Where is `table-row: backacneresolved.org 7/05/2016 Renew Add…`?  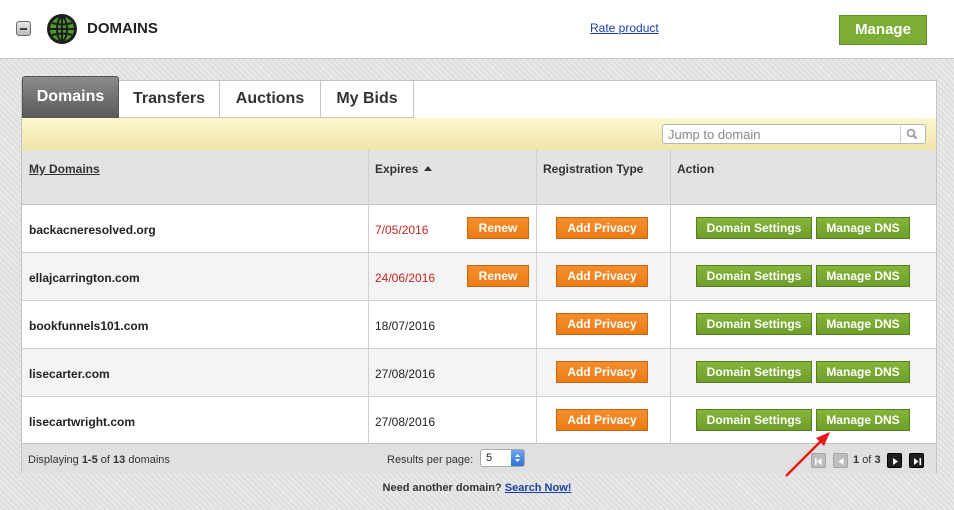
table-row: backacneresolved.org 7/05/2016 Renew Add… is located at coordinates (479, 229).